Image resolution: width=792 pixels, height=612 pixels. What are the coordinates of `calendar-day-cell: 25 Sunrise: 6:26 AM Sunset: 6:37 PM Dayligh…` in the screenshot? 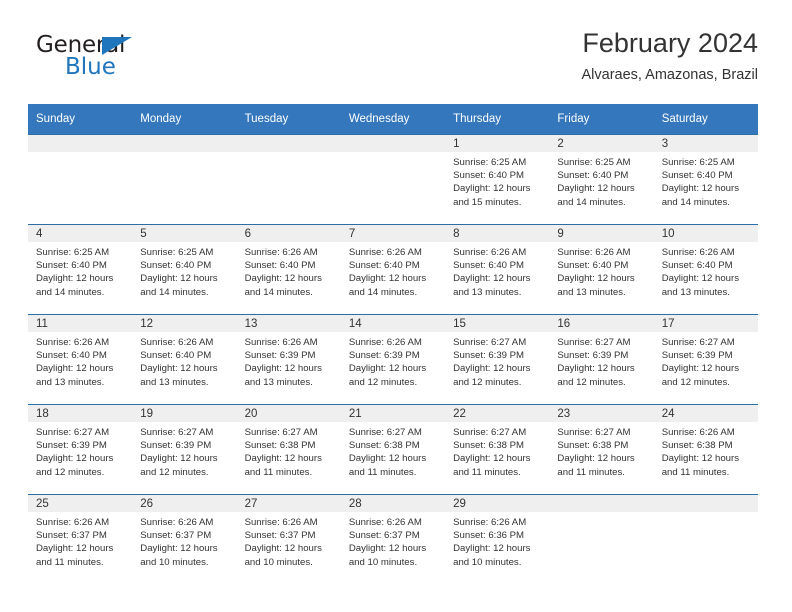 It's located at (80, 539).